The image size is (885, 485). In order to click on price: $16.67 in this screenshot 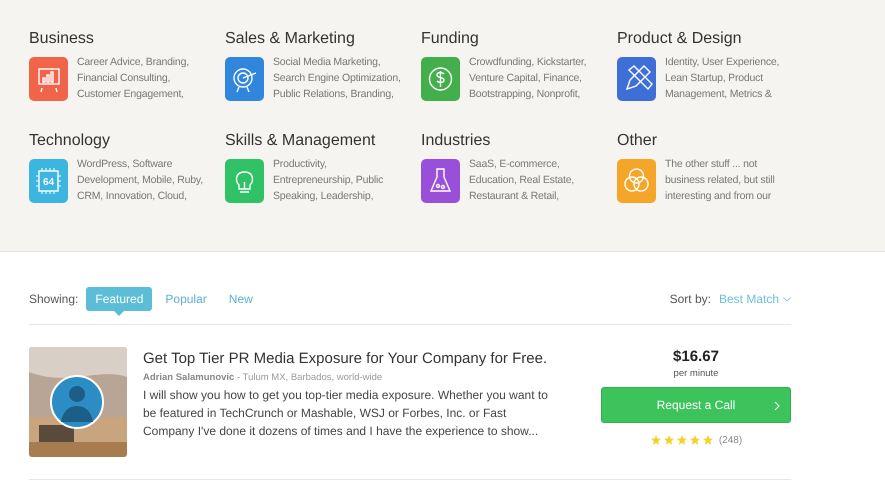, I will do `click(696, 356)`.